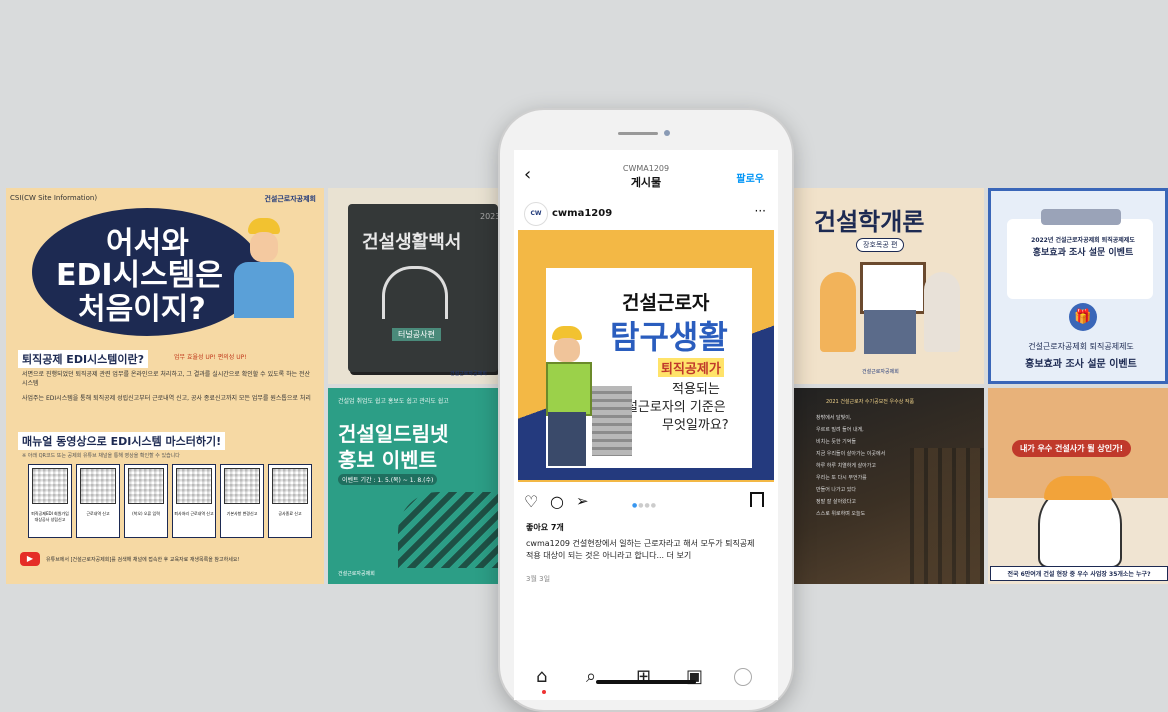 This screenshot has height=712, width=1168. I want to click on essay-line: 비치는 듯한 기억들, so click(836, 442).